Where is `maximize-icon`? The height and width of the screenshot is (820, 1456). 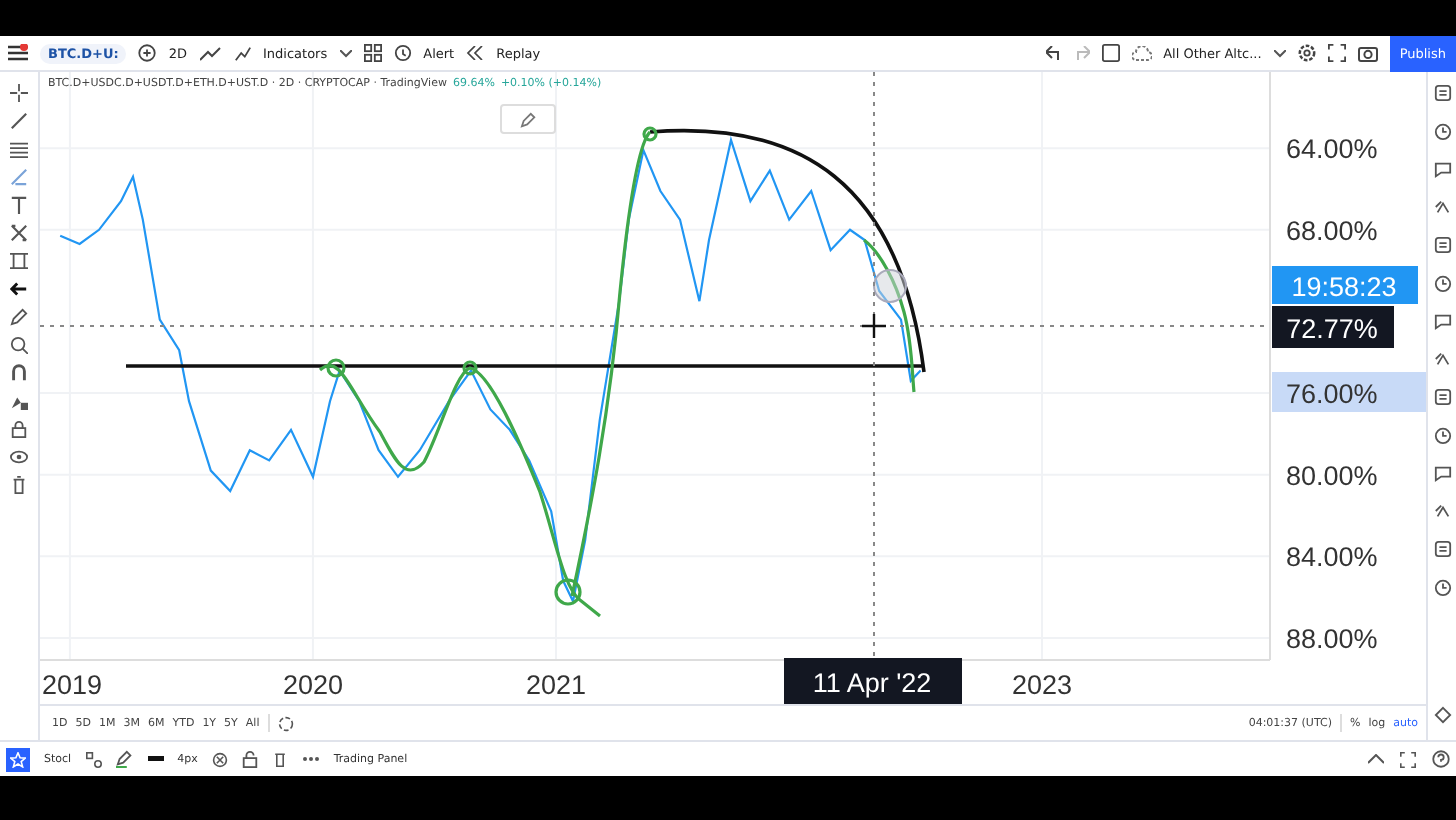 maximize-icon is located at coordinates (1408, 759).